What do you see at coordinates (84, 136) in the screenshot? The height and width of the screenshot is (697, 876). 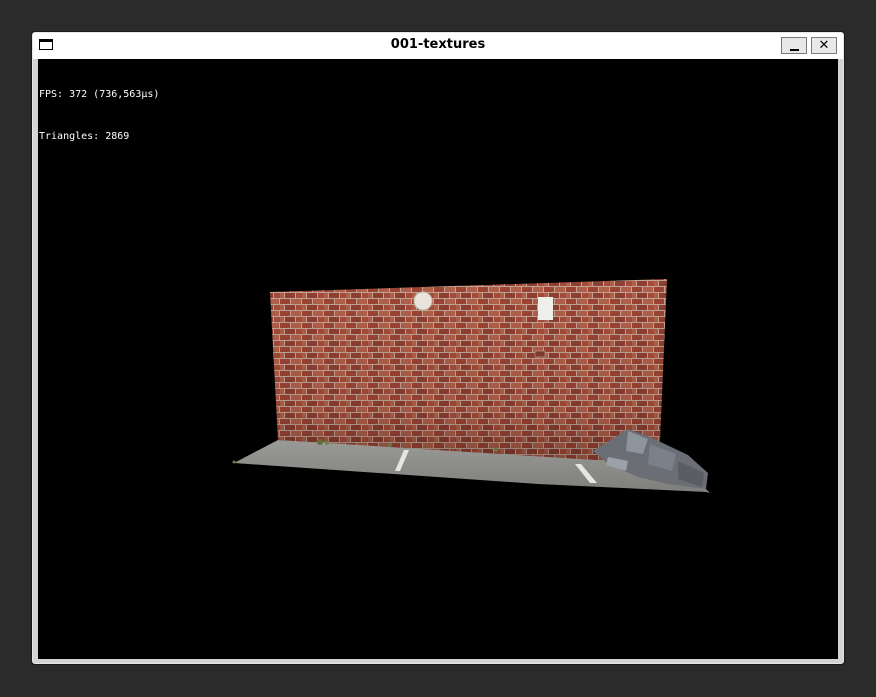 I see `triangle-count: Triangles: 2869` at bounding box center [84, 136].